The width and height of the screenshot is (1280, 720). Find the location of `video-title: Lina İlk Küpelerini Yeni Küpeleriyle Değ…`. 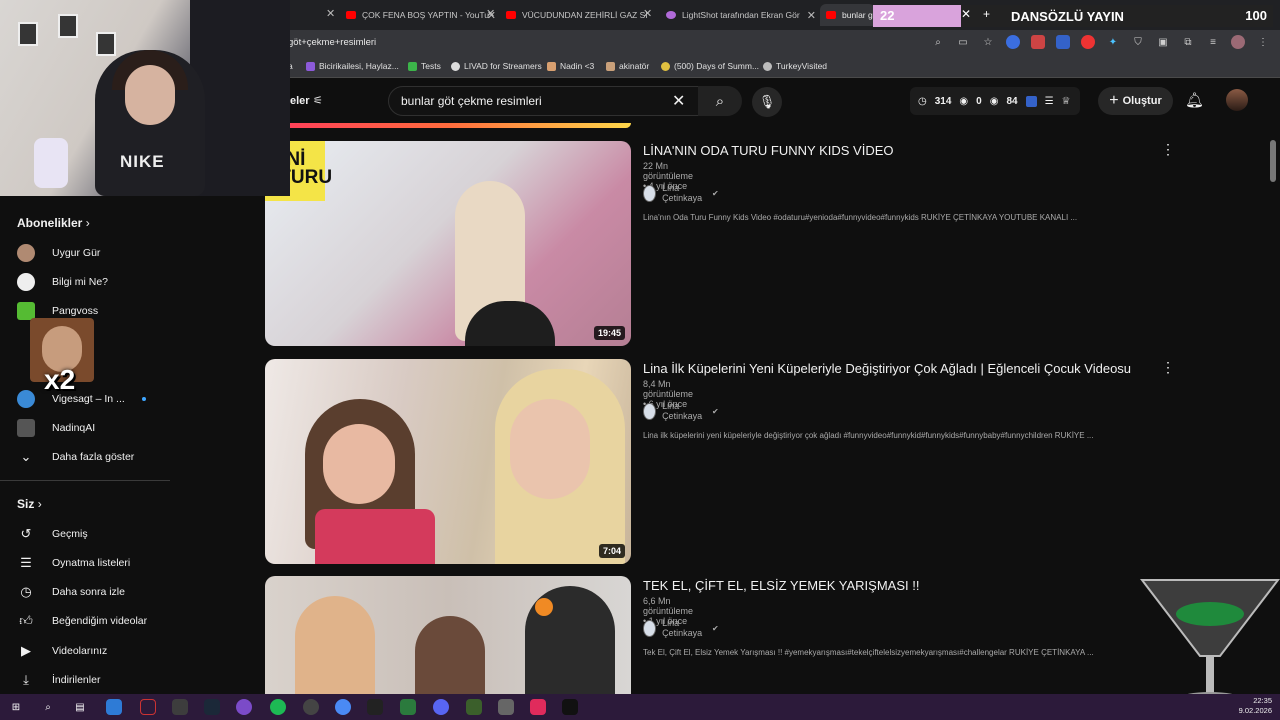

video-title: Lina İlk Küpelerini Yeni Küpeleriyle Değ… is located at coordinates (887, 368).